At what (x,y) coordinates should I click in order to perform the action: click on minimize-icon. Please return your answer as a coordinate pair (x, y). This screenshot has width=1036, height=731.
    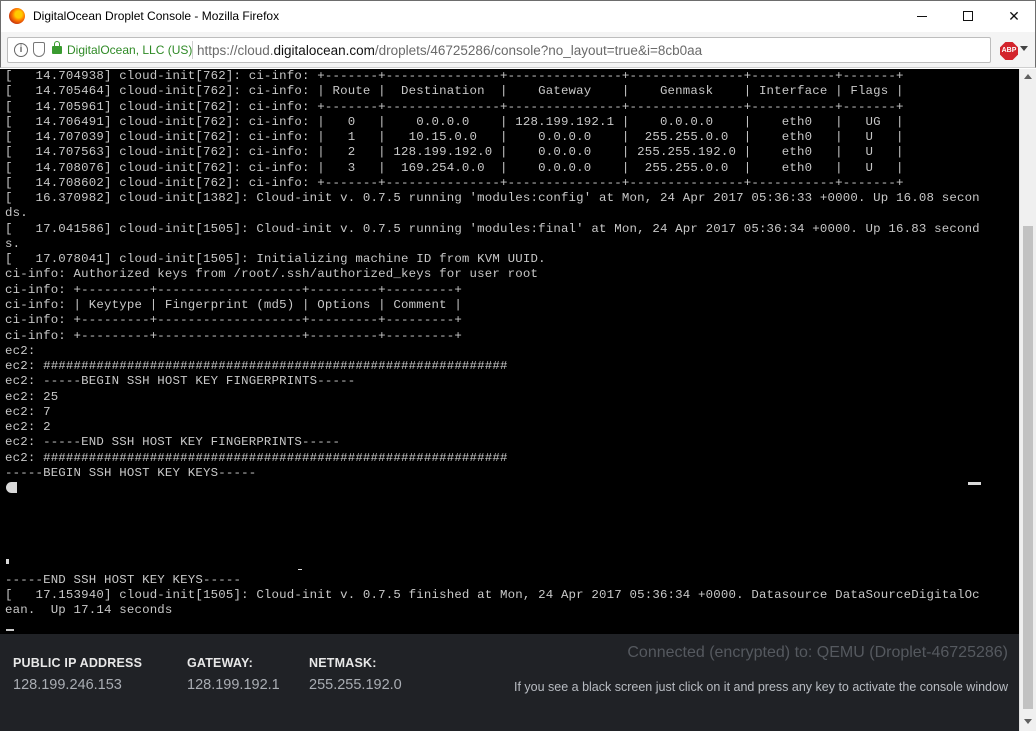
    Looking at the image, I should click on (922, 16).